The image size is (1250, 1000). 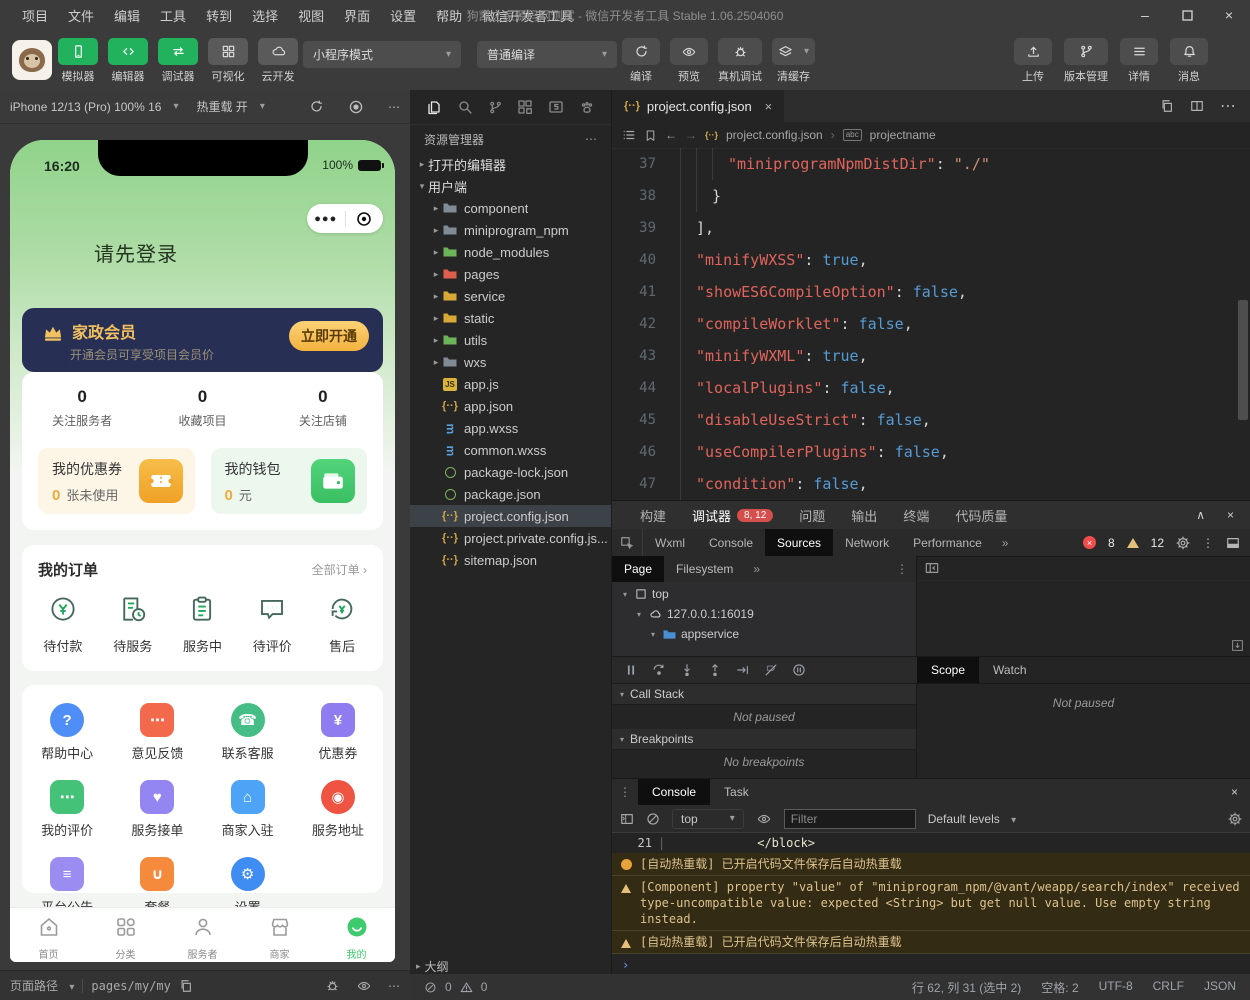 I want to click on simulator-refresh-icon, so click(x=316, y=106).